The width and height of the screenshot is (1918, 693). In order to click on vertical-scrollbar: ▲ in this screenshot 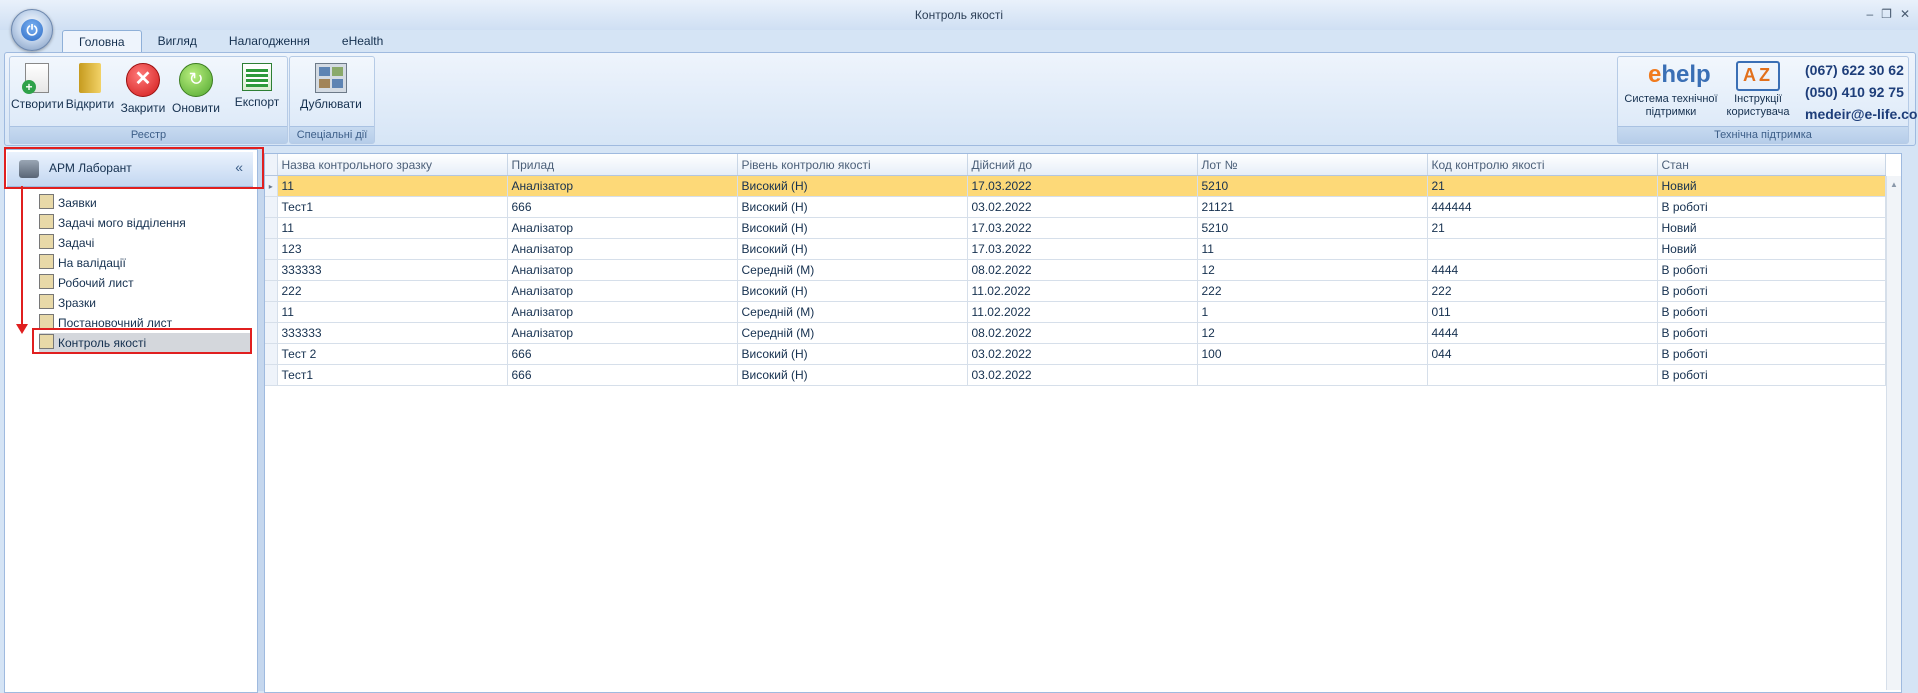, I will do `click(1893, 433)`.